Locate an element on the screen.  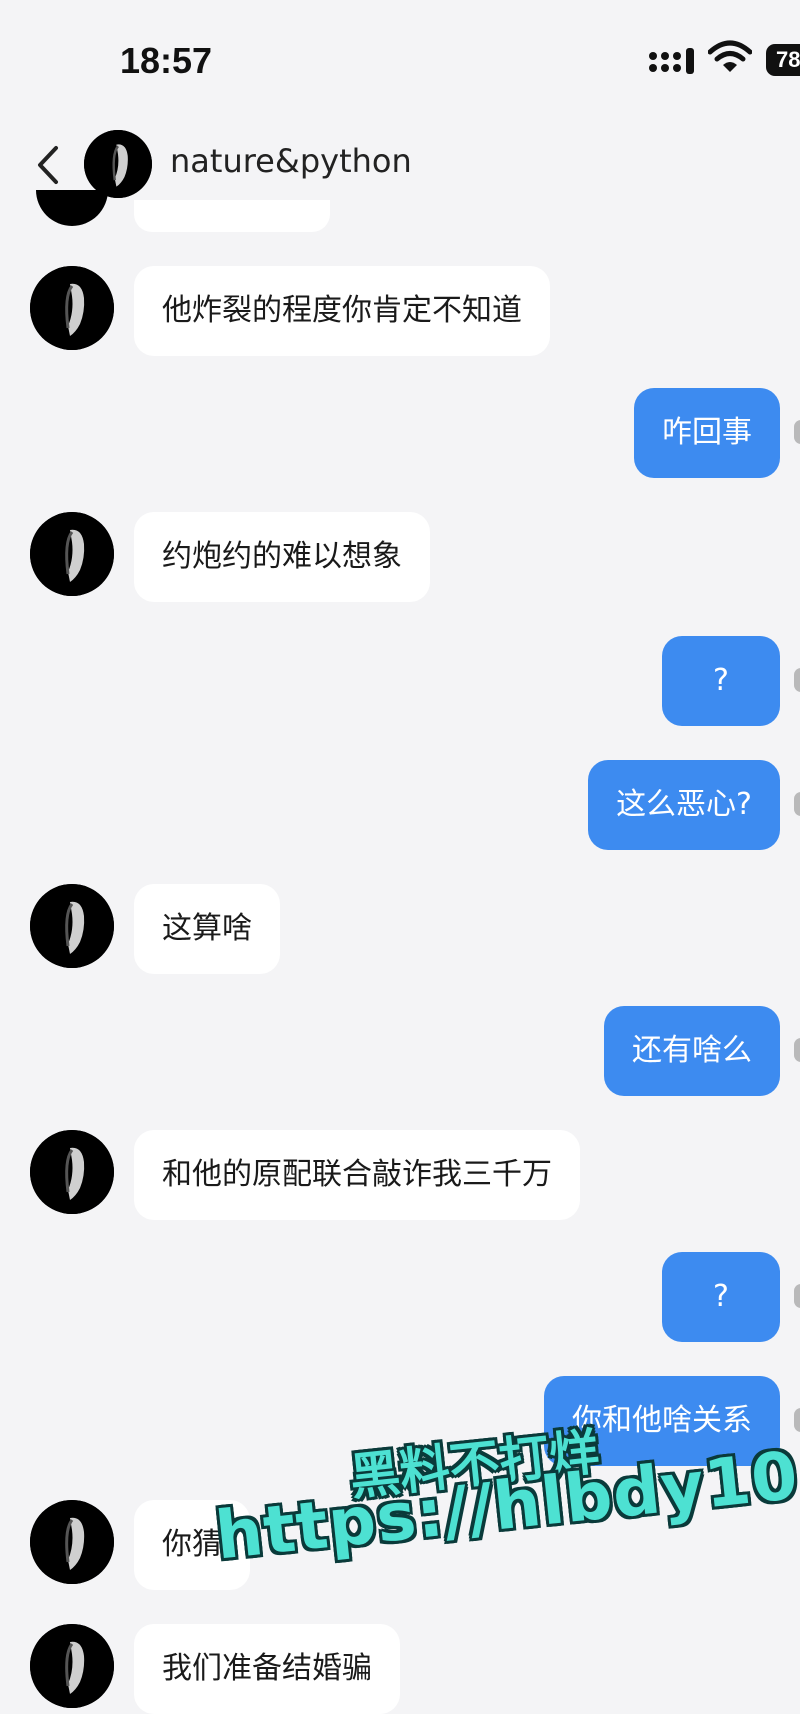
avatar-partial is located at coordinates (72, 208).